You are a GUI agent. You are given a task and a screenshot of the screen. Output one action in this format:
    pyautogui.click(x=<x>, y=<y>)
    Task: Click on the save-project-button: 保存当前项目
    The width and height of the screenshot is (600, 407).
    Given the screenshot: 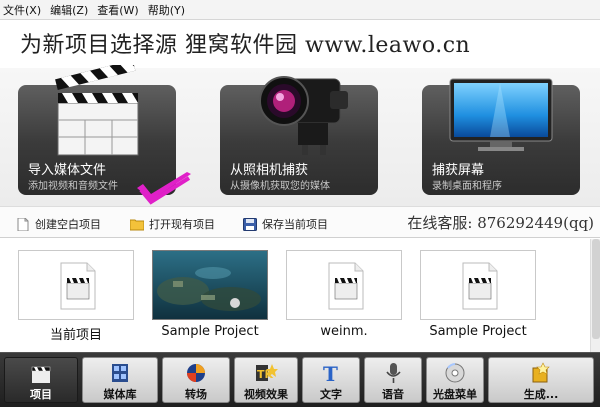 What is the action you would take?
    pyautogui.click(x=285, y=224)
    